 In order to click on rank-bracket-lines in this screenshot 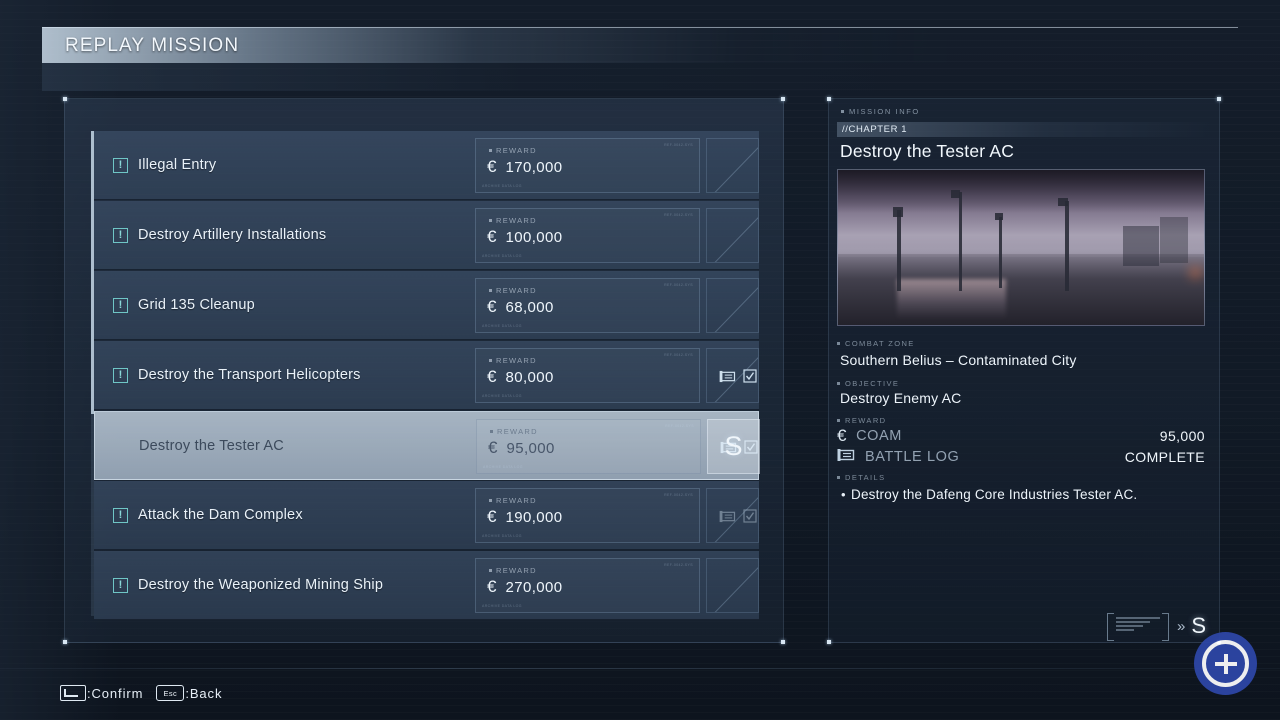, I will do `click(1137, 625)`.